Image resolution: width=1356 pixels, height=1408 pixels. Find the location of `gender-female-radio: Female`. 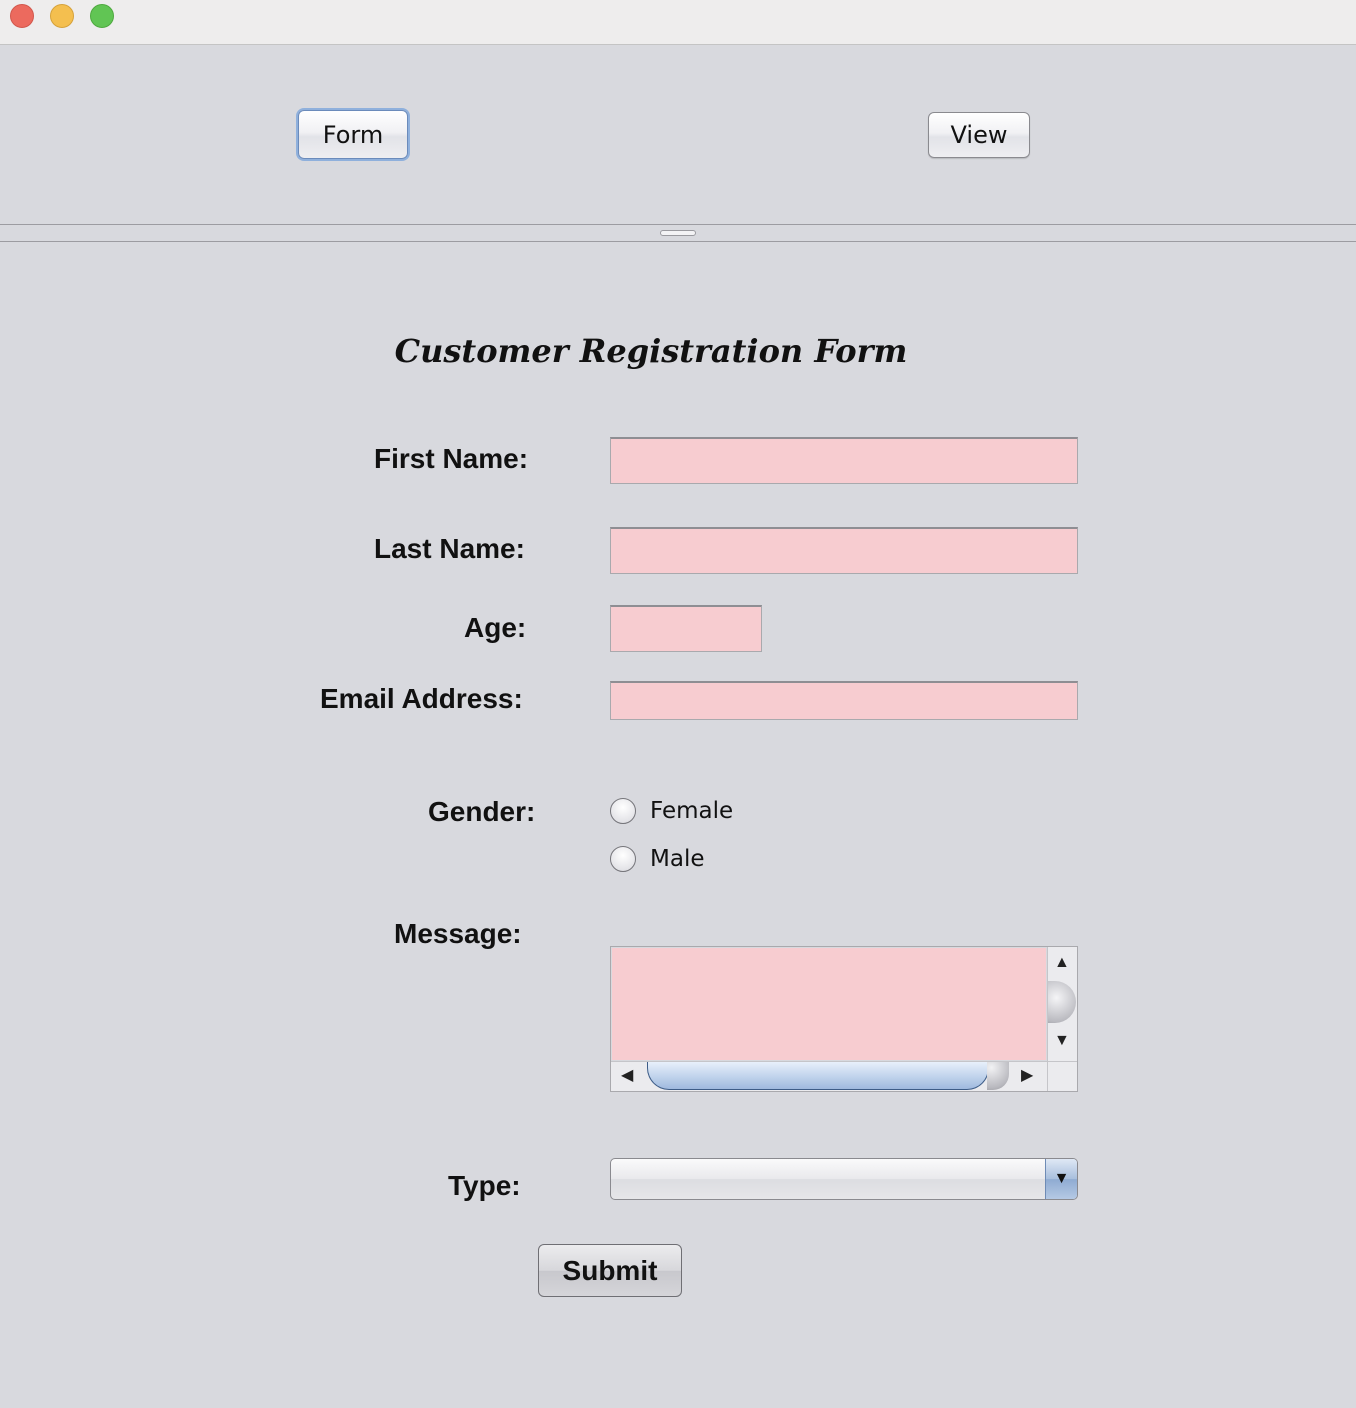

gender-female-radio: Female is located at coordinates (671, 811).